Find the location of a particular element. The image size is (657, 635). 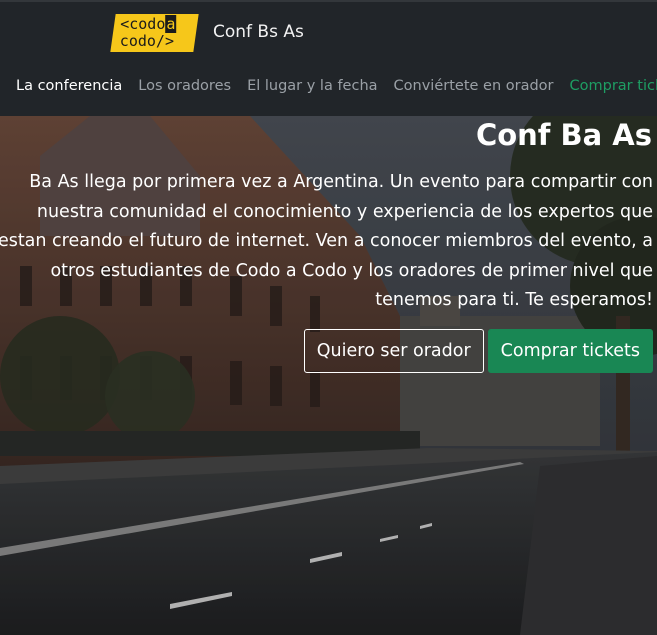

nav-item-la-conferencia: La conferencia is located at coordinates (69, 86).